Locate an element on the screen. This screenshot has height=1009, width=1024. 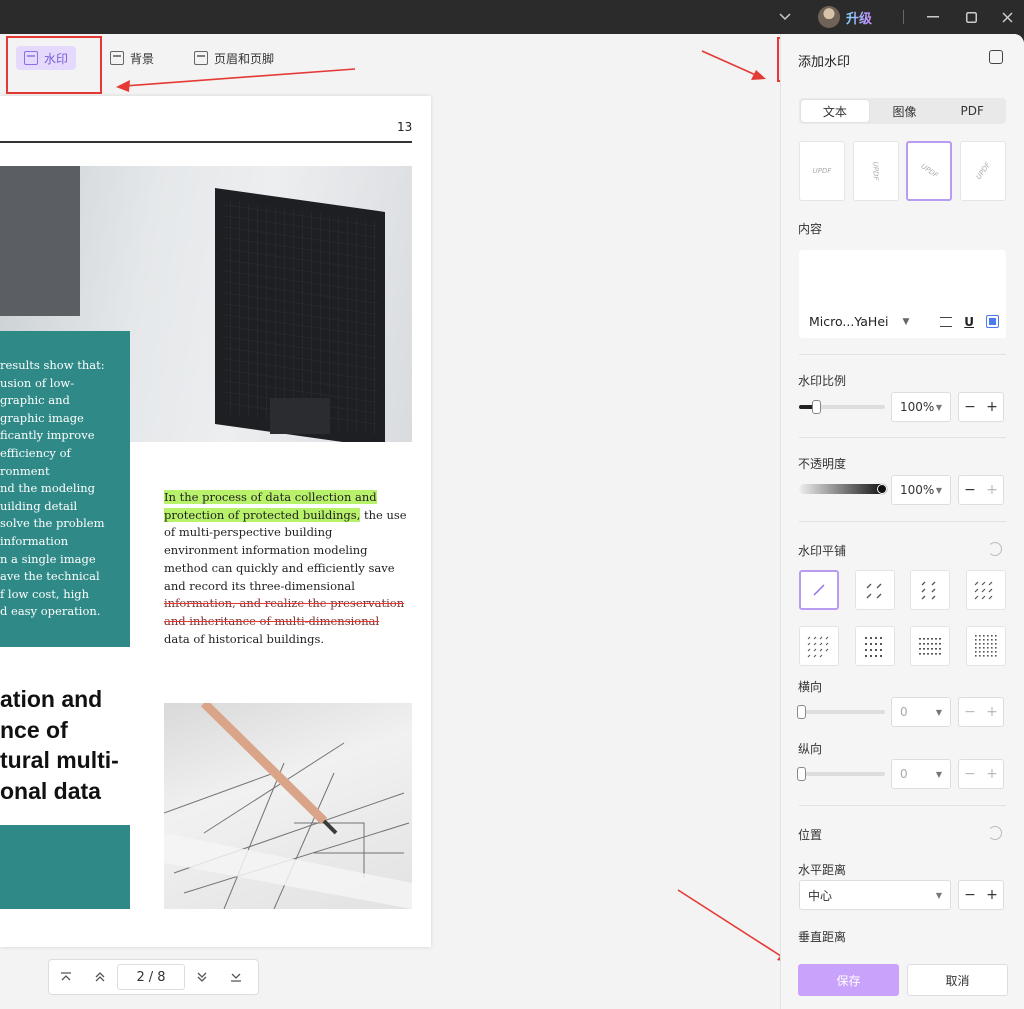
h-distance-value: 中心 is located at coordinates (820, 895).